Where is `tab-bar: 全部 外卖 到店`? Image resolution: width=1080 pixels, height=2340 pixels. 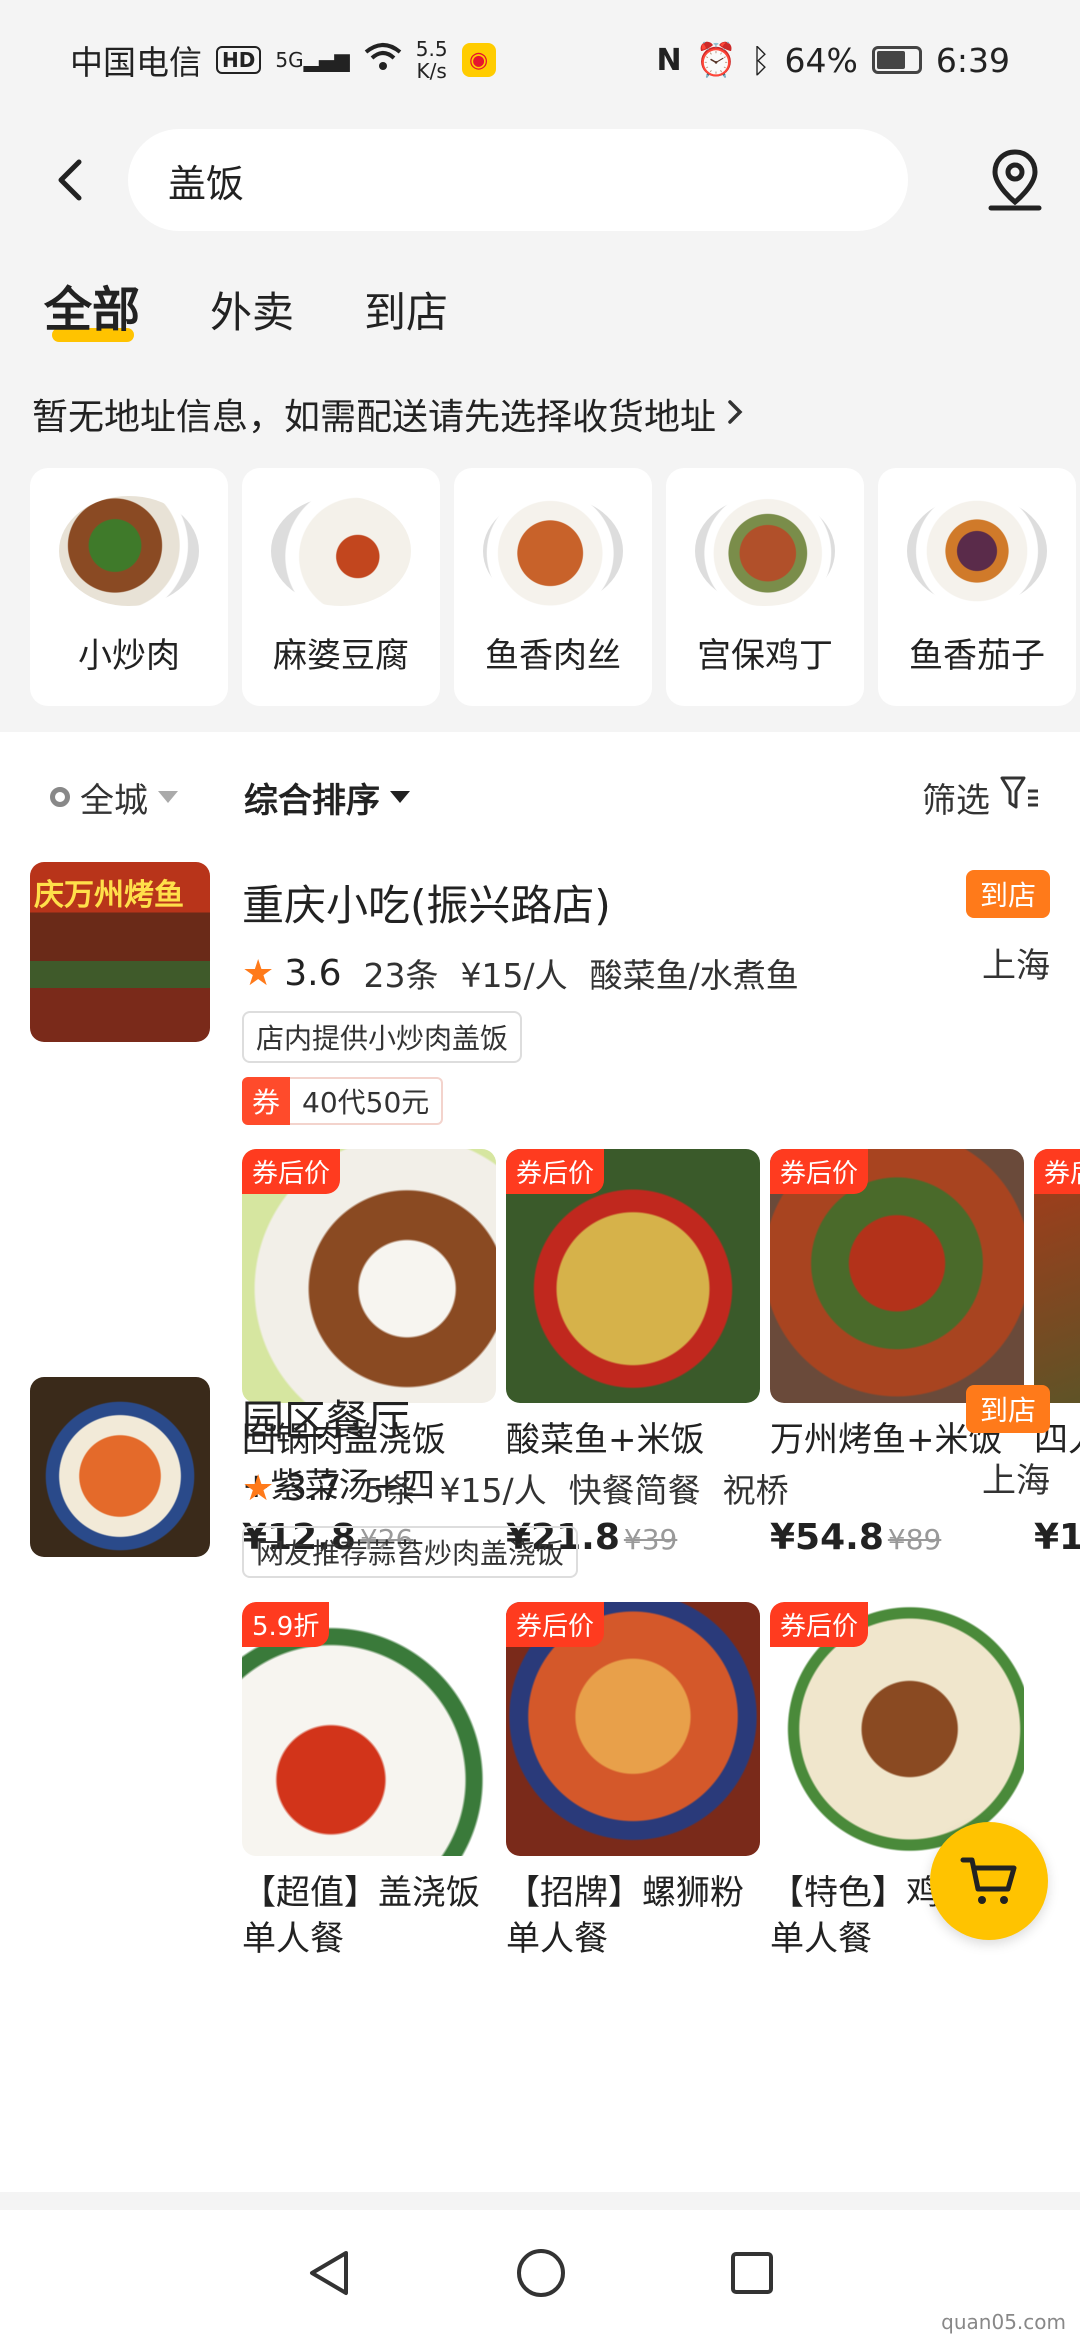 tab-bar: 全部 外卖 到店 is located at coordinates (540, 300).